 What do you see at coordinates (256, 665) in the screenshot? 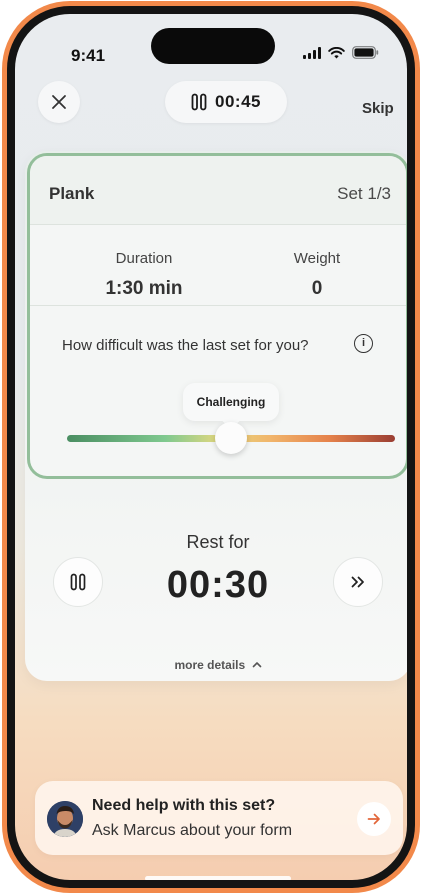
I see `chevron-up-icon` at bounding box center [256, 665].